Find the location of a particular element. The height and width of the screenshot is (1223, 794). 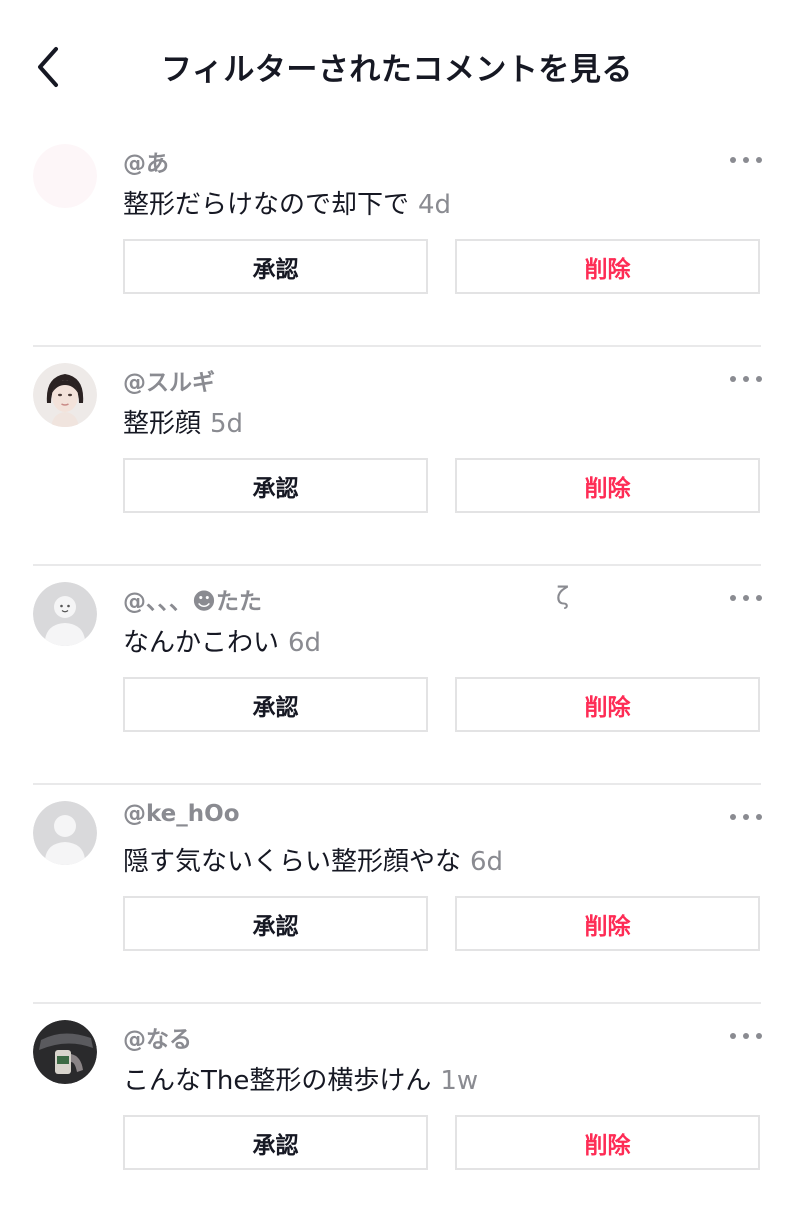

comment-body: 隠す気ないくらい整形顔やな 6d is located at coordinates (313, 859).